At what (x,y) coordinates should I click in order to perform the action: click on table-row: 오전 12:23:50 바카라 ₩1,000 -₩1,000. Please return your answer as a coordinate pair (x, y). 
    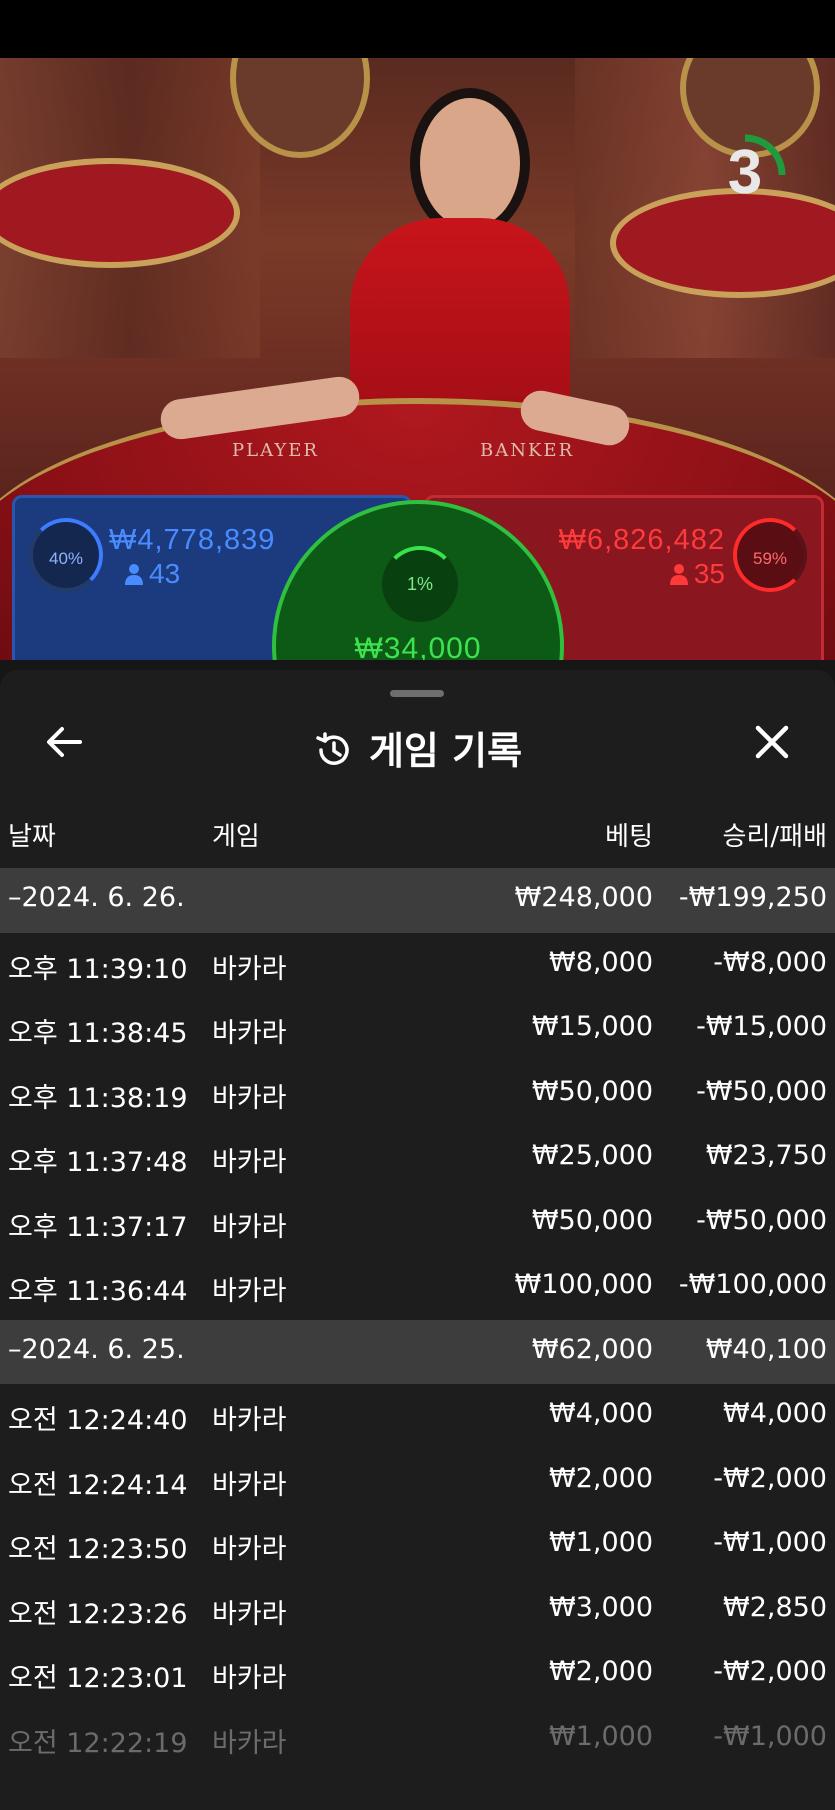
    Looking at the image, I should click on (417, 1545).